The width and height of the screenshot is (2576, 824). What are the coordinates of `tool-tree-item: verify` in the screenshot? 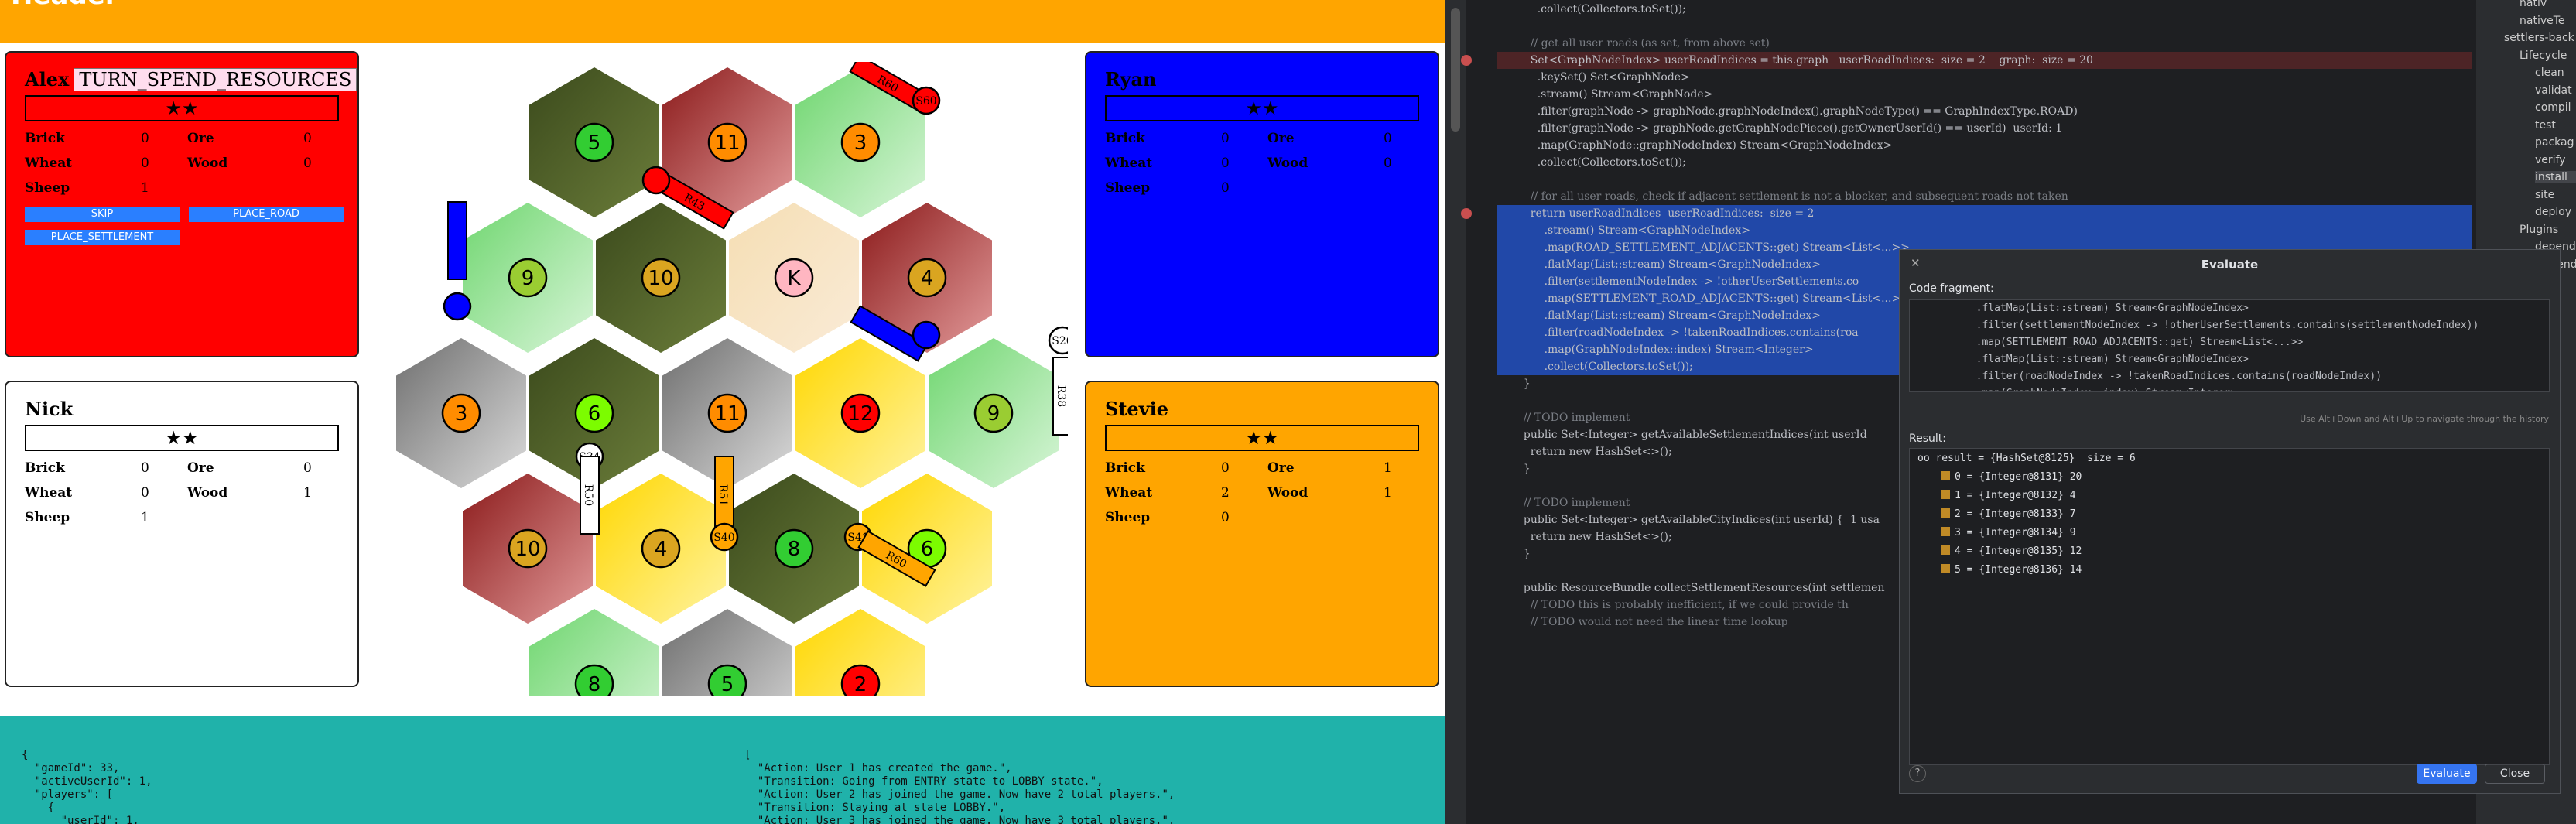 It's located at (2550, 160).